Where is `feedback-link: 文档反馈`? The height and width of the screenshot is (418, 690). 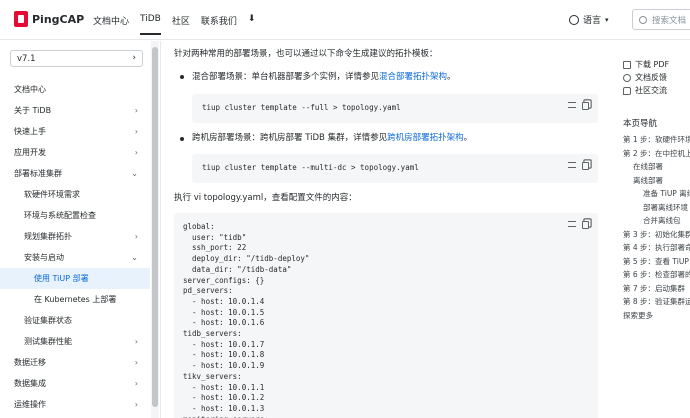
feedback-link: 文档反馈 is located at coordinates (656, 77).